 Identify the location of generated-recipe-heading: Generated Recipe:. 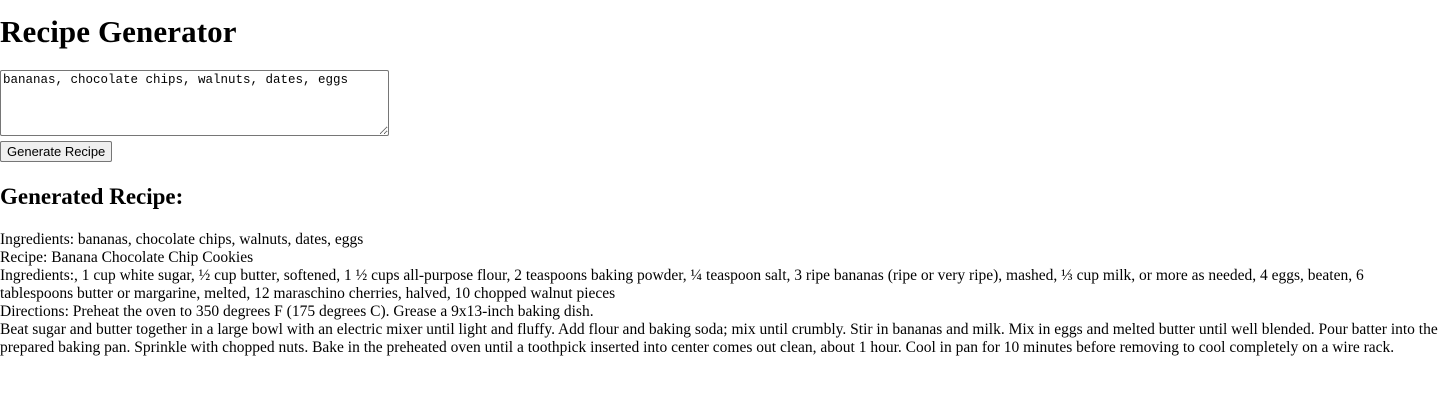
(92, 196).